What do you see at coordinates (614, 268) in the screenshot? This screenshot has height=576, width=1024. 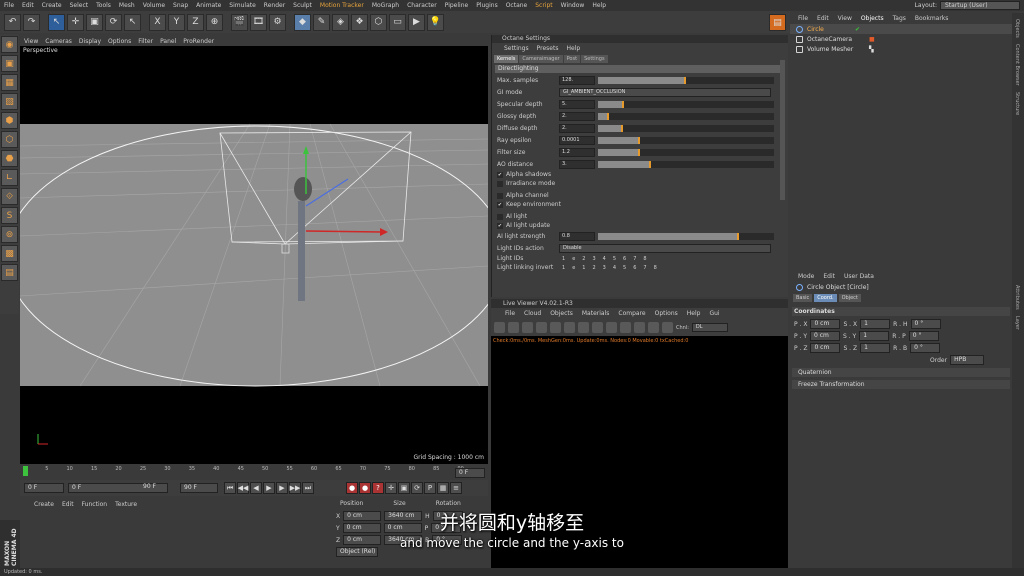 I see `light-link-checkbox: 4` at bounding box center [614, 268].